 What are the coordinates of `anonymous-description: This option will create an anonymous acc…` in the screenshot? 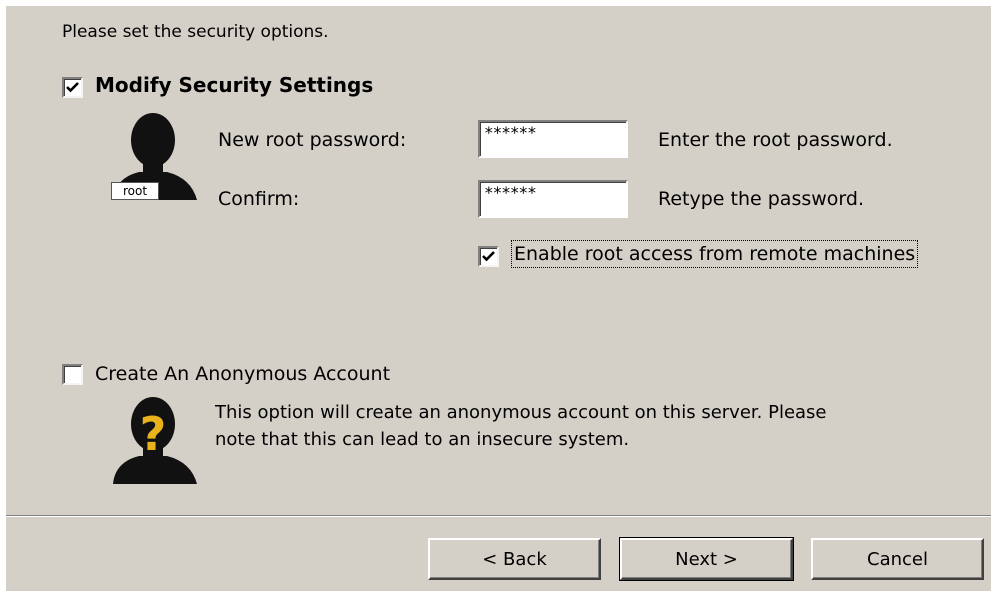 It's located at (565, 426).